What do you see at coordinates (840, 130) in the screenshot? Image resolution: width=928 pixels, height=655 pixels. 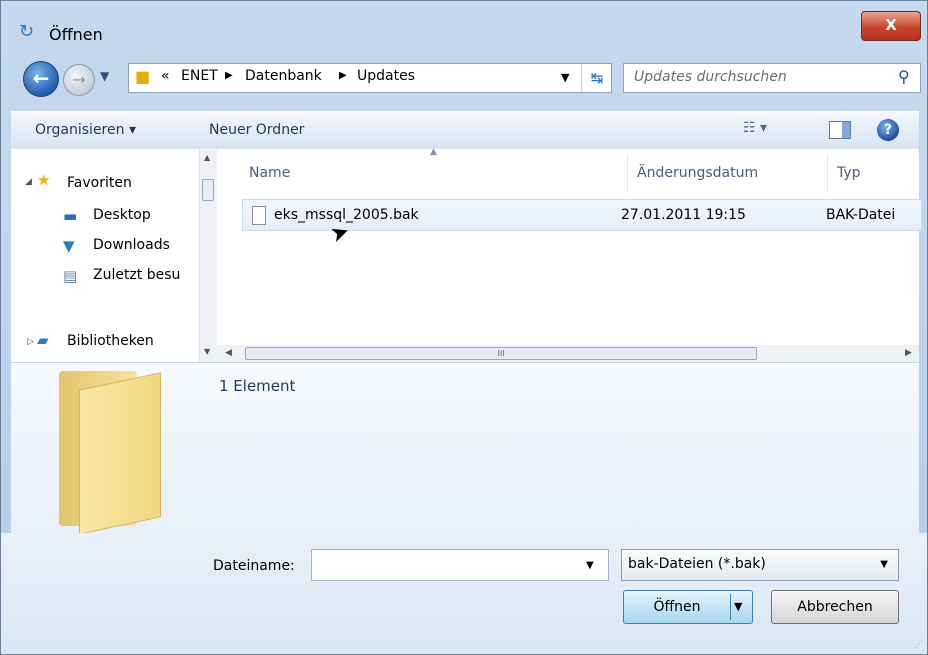 I see `preview-pane-icon` at bounding box center [840, 130].